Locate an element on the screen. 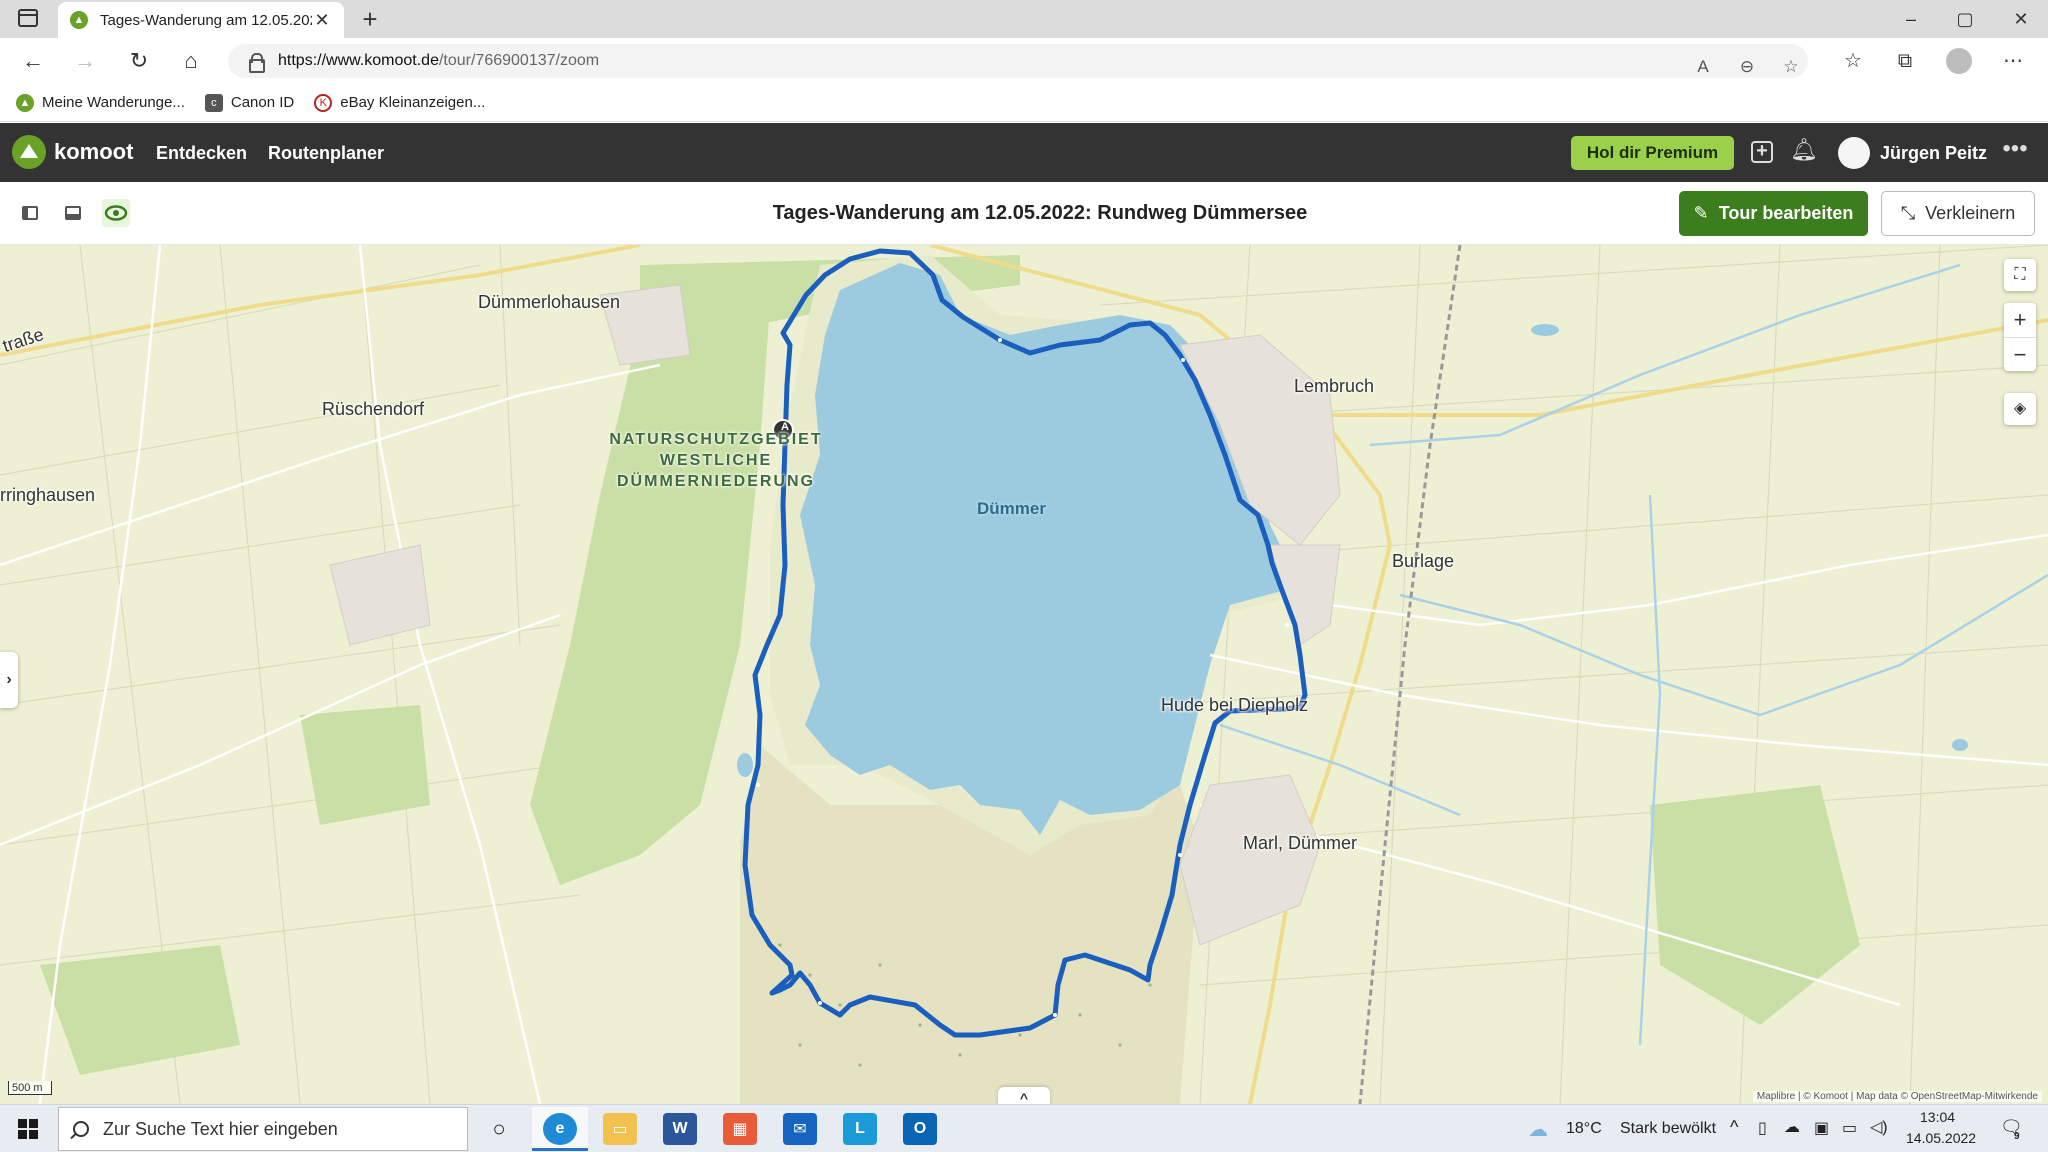 This screenshot has height=1152, width=2048. taskbar-search-box: Zur Suche Text hier eingeben is located at coordinates (263, 1129).